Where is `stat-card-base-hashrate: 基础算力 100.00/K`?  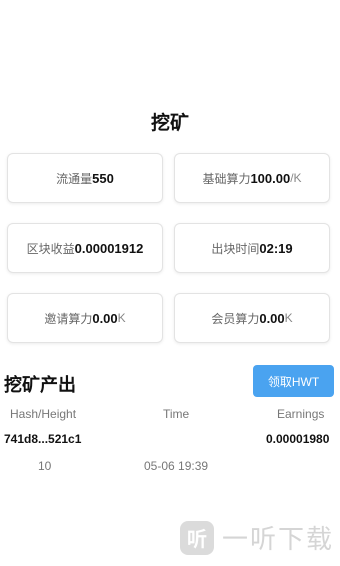 stat-card-base-hashrate: 基础算力 100.00/K is located at coordinates (252, 178).